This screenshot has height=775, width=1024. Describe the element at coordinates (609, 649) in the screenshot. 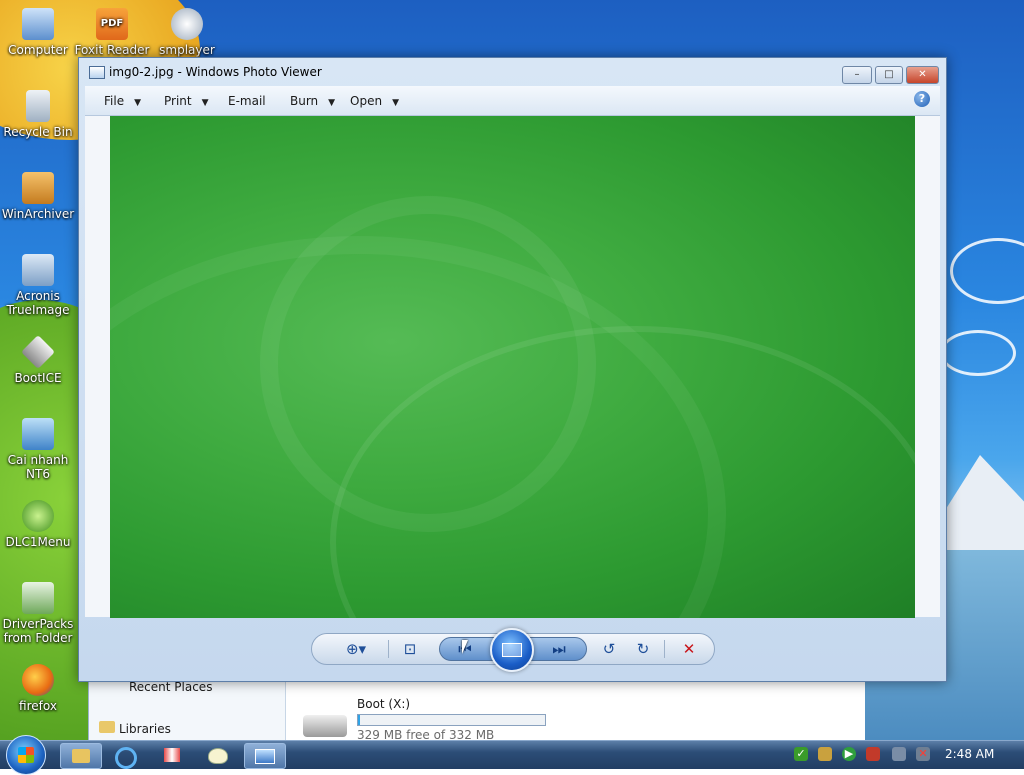

I see `rotate-counterclockwise-icon: ↺` at that location.